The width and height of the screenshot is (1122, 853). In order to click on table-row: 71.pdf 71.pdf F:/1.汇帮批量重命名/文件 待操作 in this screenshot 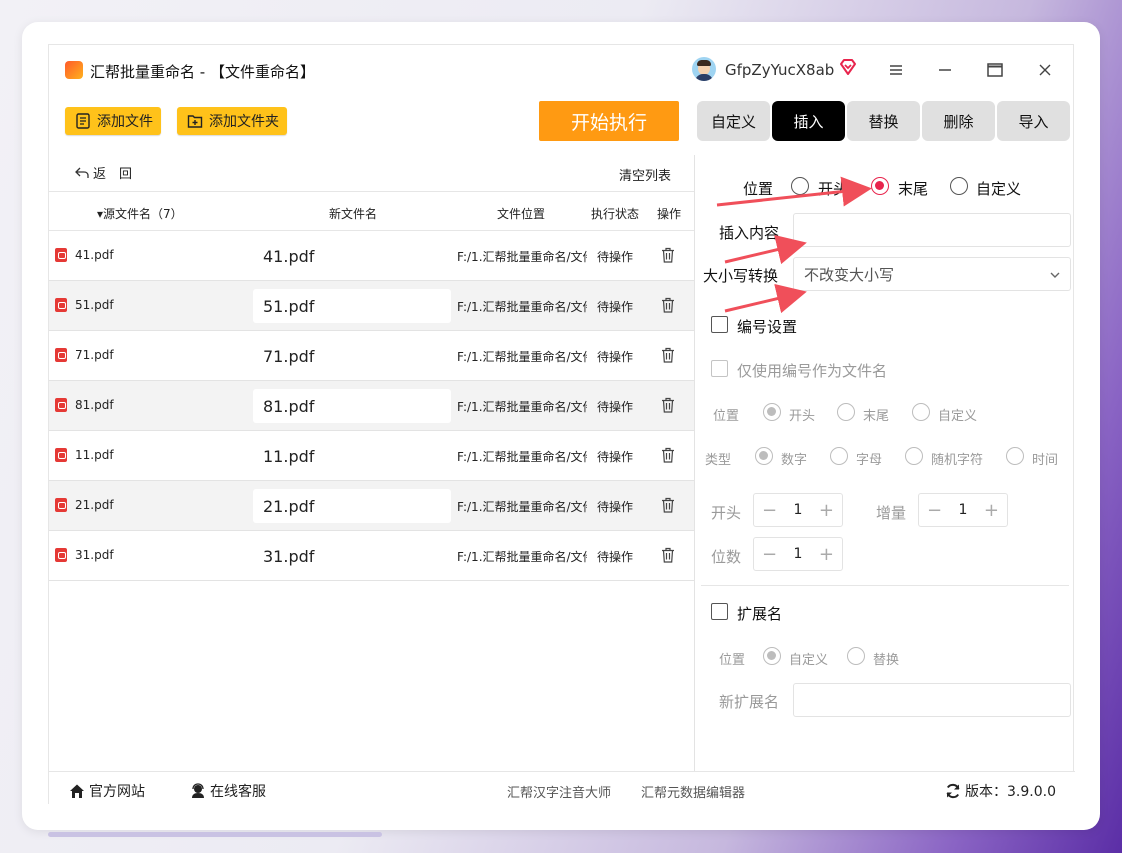, I will do `click(372, 356)`.